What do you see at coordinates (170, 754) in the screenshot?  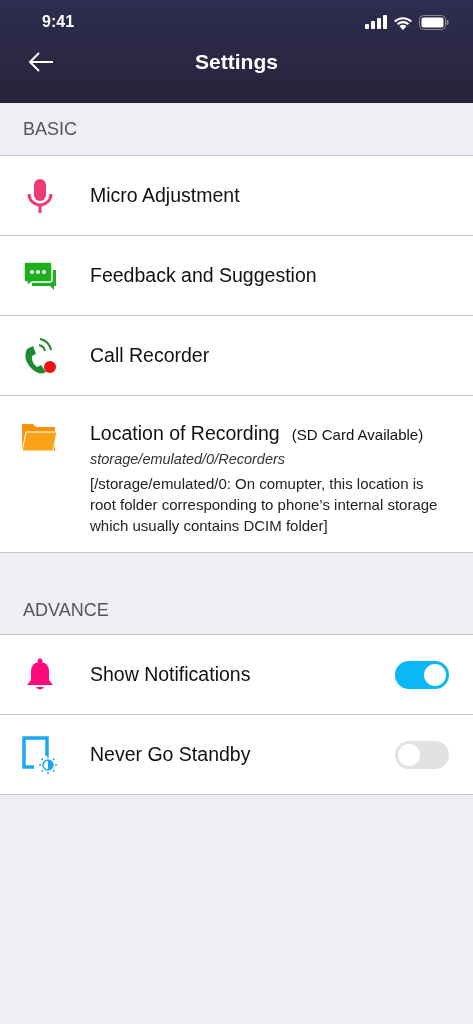 I see `row-label: Never Go Standby` at bounding box center [170, 754].